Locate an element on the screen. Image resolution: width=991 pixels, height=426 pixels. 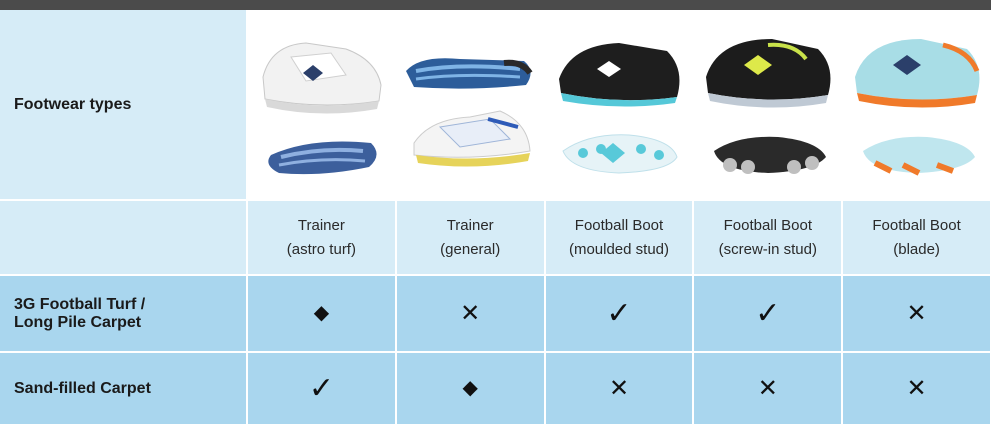
footwear-types-heading: Footwear types is located at coordinates (124, 105).